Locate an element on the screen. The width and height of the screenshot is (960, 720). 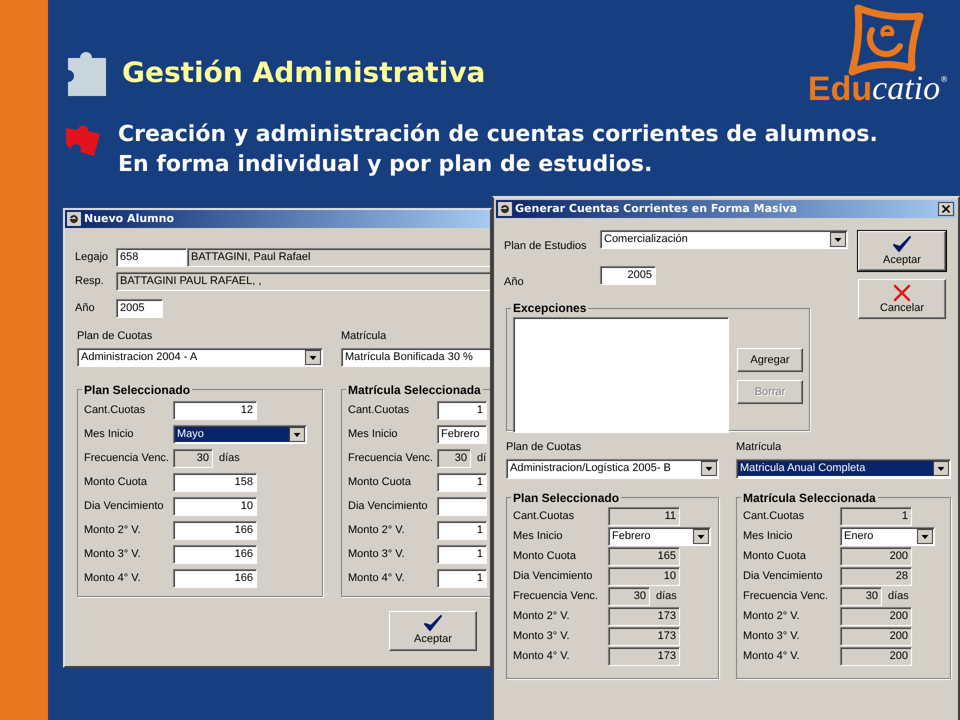
input-field: 12 is located at coordinates (215, 410).